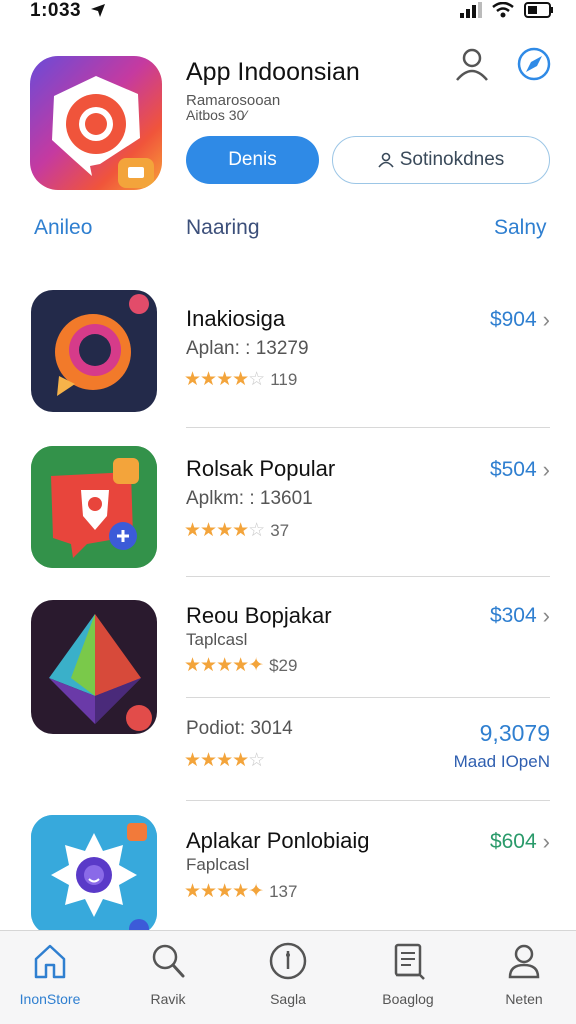 The height and width of the screenshot is (1024, 576). Describe the element at coordinates (273, 72) in the screenshot. I see `featured-app-title: App Indoonsian` at that location.